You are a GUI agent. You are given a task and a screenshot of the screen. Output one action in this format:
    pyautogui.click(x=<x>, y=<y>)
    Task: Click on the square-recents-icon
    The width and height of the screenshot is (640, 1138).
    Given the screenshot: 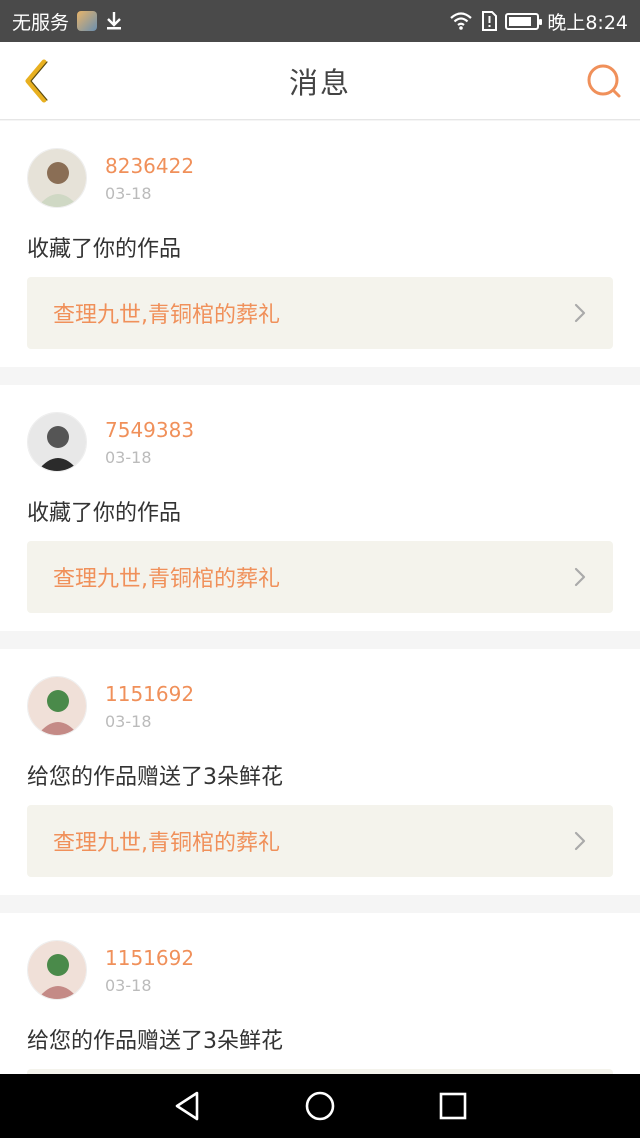 What is the action you would take?
    pyautogui.click(x=453, y=1106)
    